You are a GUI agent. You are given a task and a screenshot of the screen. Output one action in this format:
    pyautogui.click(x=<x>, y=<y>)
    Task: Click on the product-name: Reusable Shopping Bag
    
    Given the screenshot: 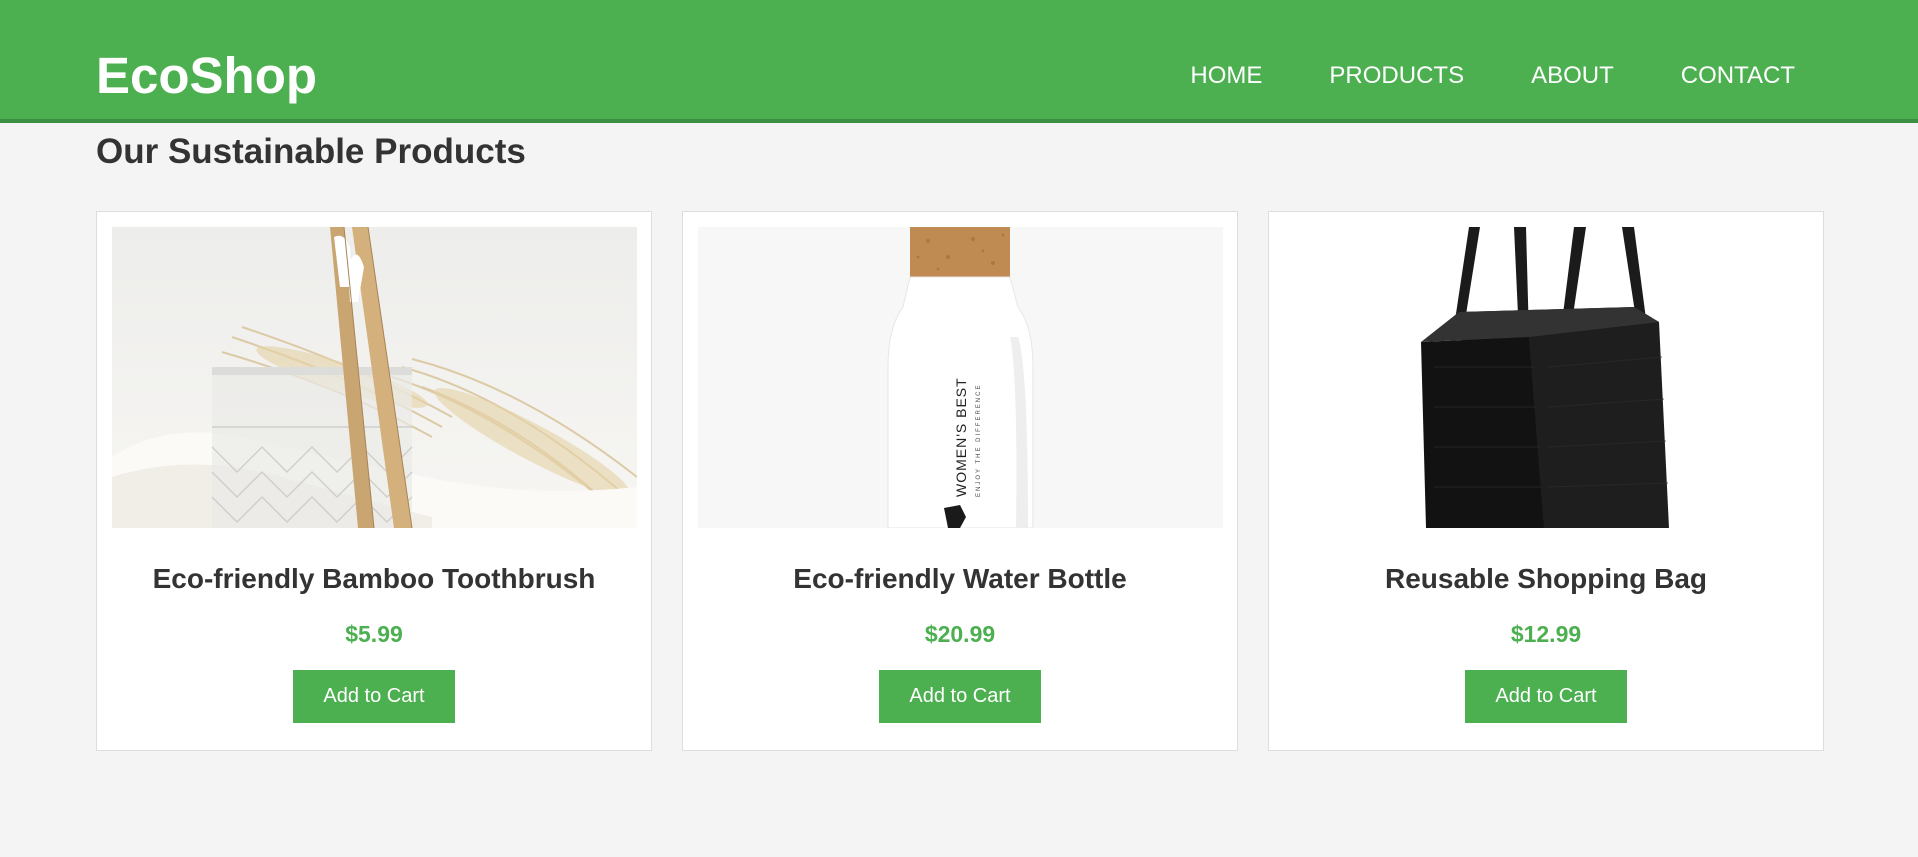 What is the action you would take?
    pyautogui.click(x=1546, y=578)
    